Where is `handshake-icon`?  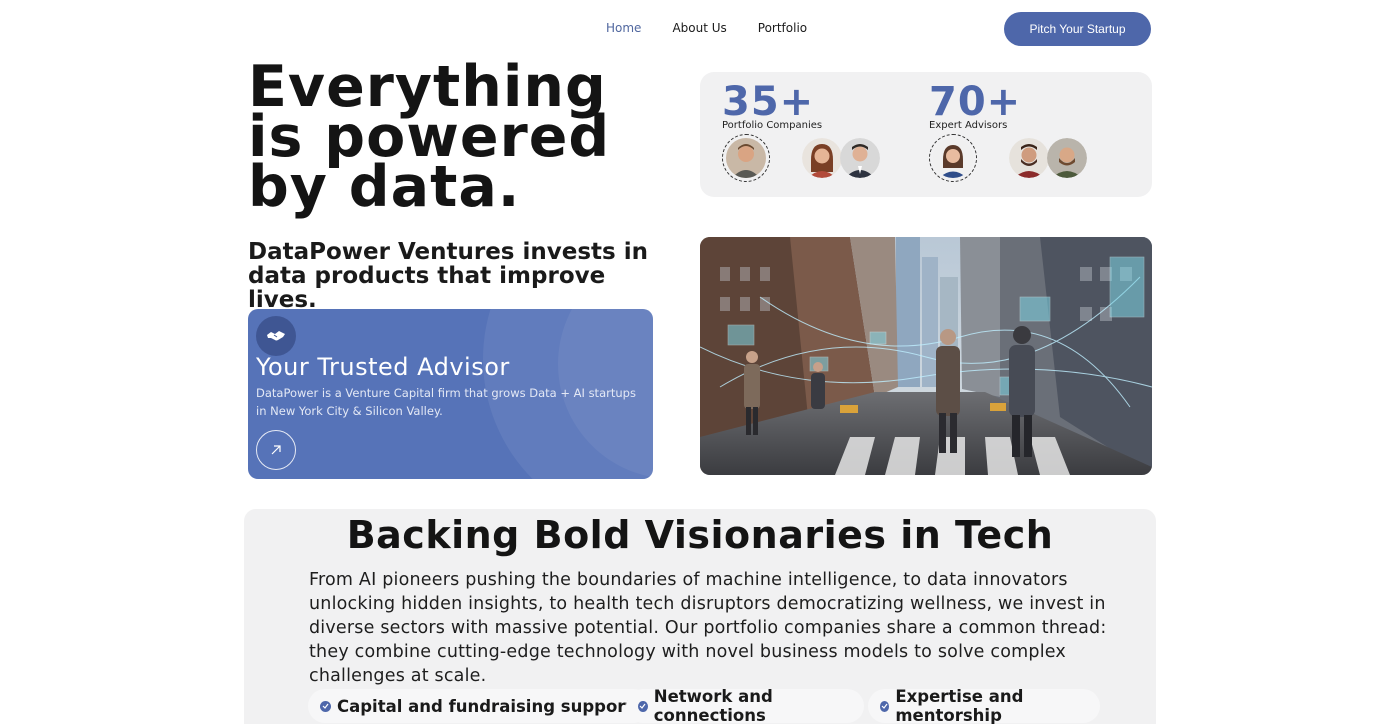 handshake-icon is located at coordinates (276, 336).